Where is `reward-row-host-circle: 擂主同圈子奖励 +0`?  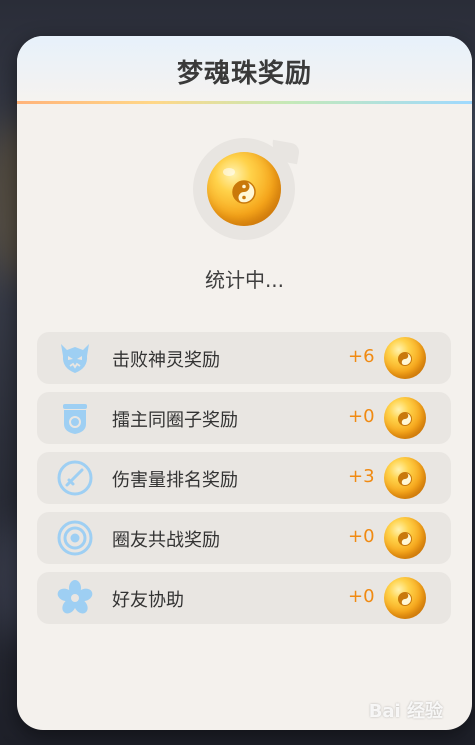 reward-row-host-circle: 擂主同圈子奖励 +0 is located at coordinates (244, 418).